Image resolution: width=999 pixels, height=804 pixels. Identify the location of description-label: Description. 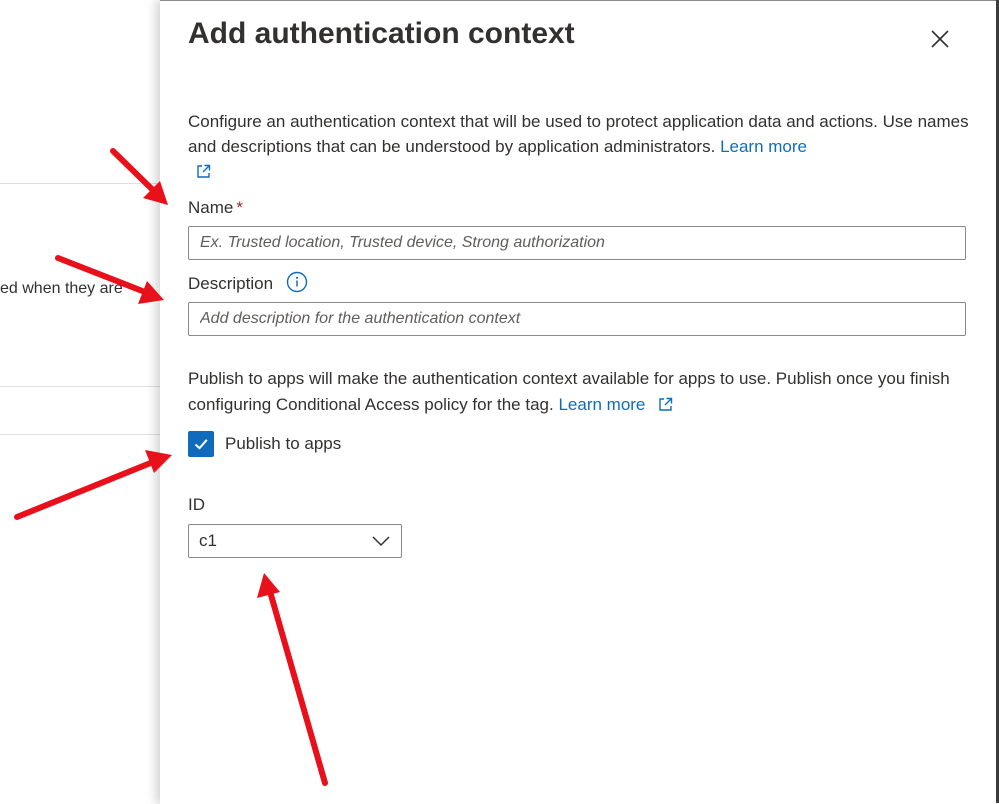
(248, 284).